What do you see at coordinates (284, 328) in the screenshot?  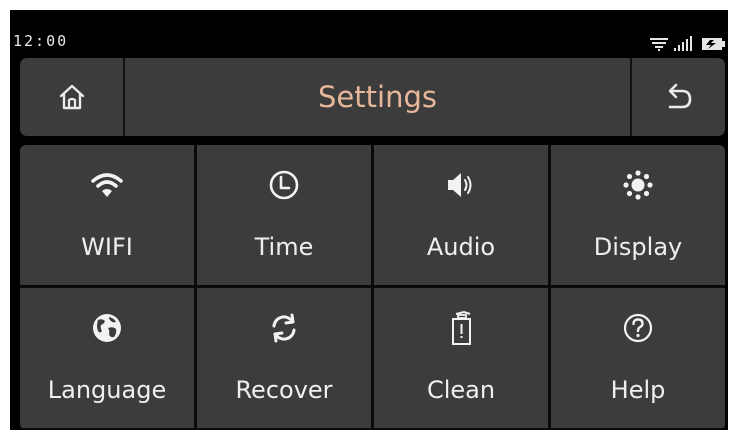 I see `refresh-icon` at bounding box center [284, 328].